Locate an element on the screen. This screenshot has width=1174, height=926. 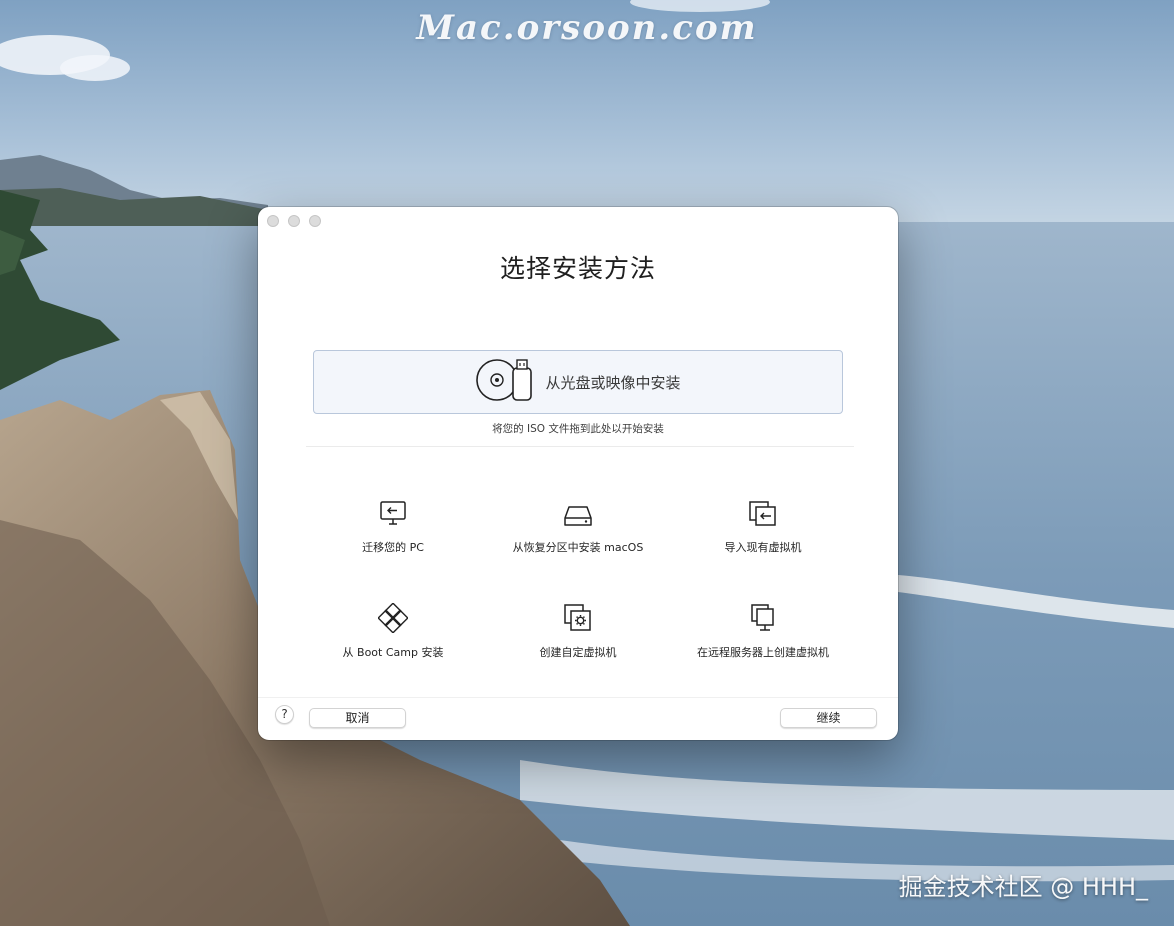
bootcamp-icon is located at coordinates (393, 616).